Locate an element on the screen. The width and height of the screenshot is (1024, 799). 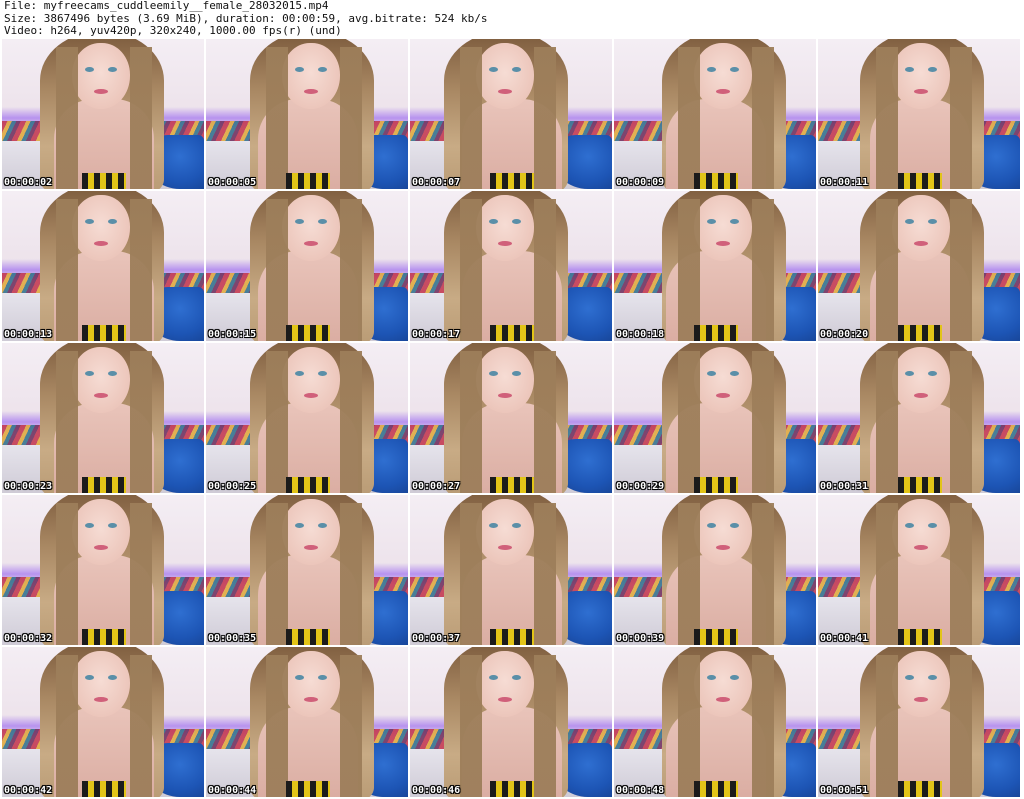
video-thumbnail: 00:00:31 is located at coordinates (919, 418).